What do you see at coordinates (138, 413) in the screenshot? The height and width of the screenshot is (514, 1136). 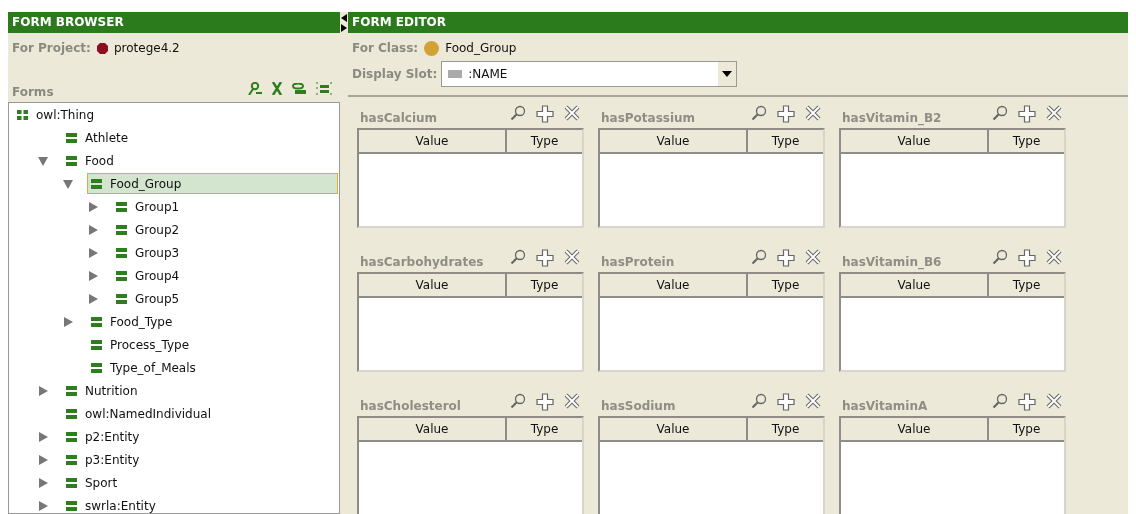 I see `tree-item: owl:NamedIndividual` at bounding box center [138, 413].